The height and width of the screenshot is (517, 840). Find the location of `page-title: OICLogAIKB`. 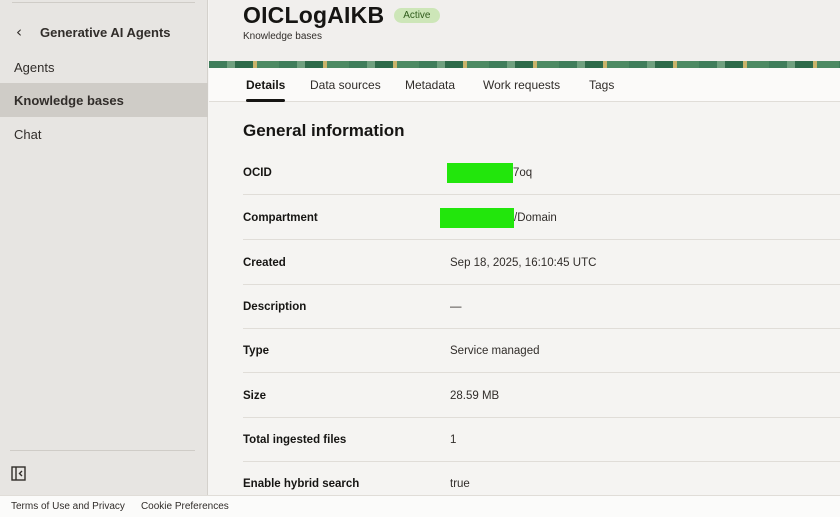

page-title: OICLogAIKB is located at coordinates (314, 15).